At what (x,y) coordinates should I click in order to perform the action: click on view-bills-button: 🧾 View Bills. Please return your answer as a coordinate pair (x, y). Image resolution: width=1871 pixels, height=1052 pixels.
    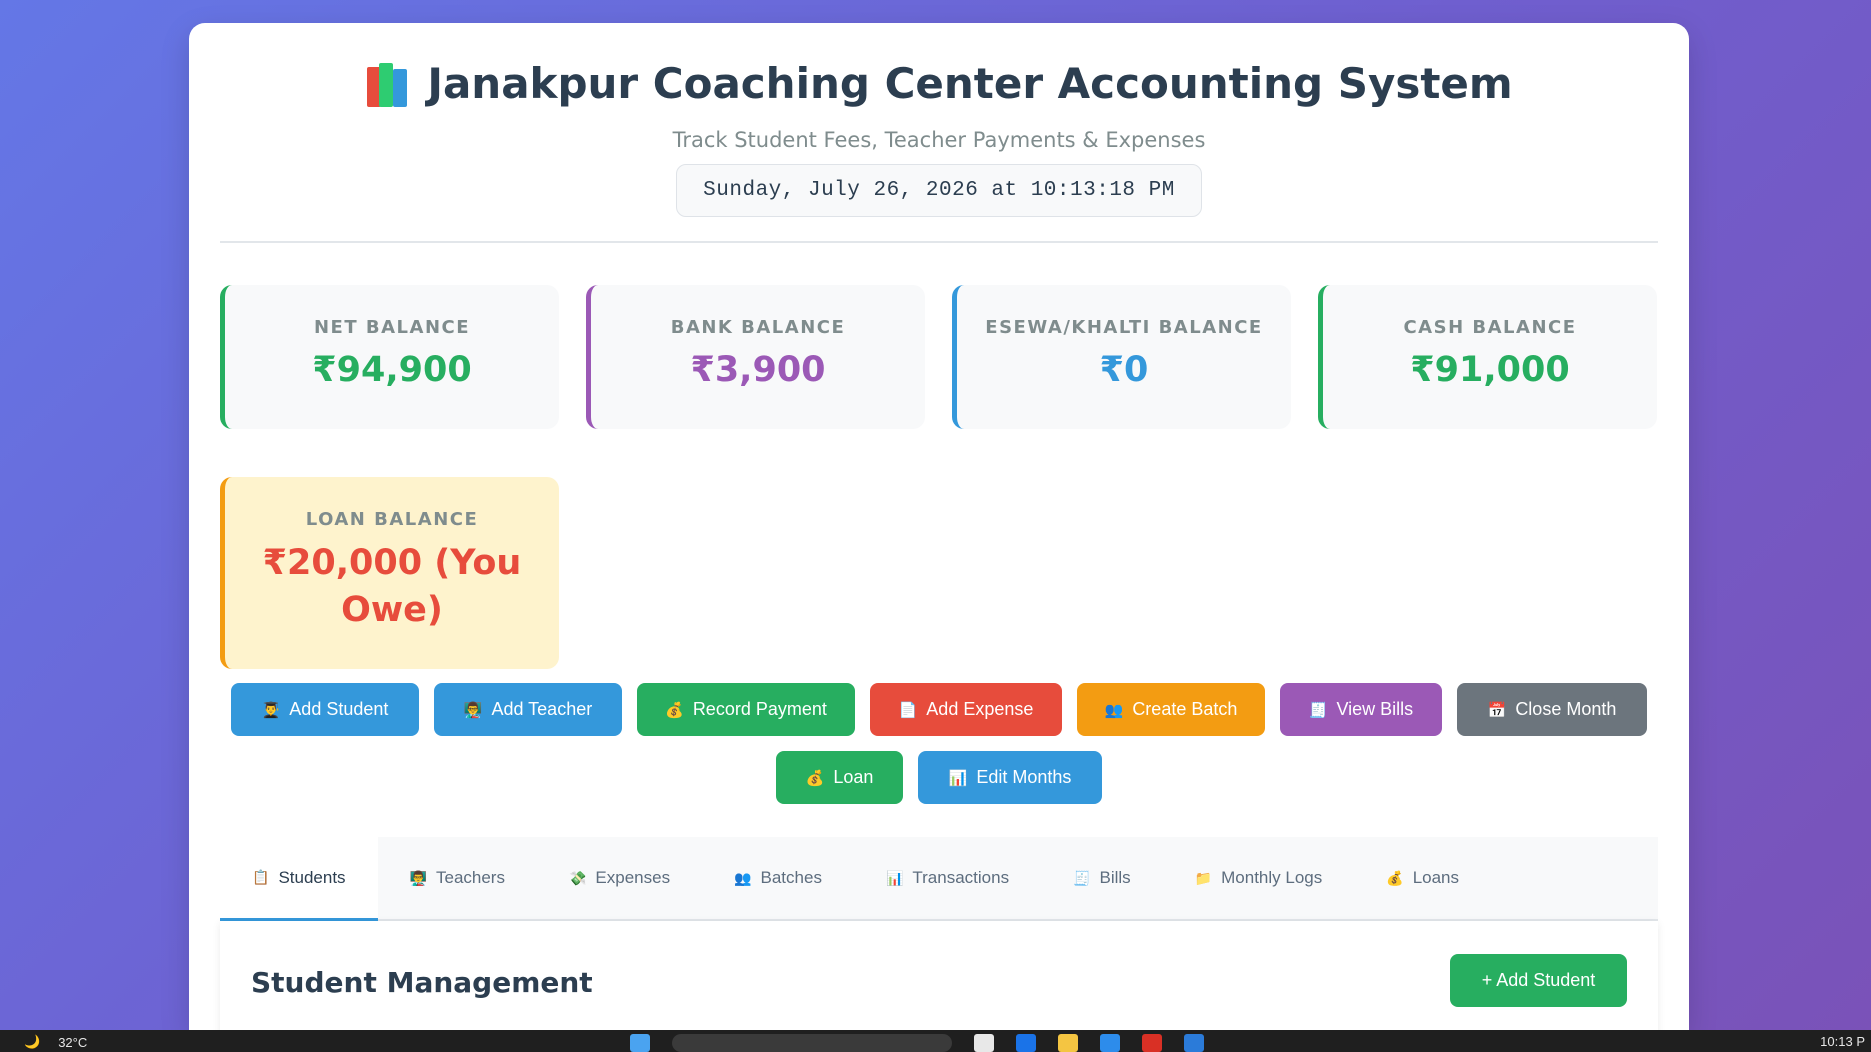
    Looking at the image, I should click on (1361, 709).